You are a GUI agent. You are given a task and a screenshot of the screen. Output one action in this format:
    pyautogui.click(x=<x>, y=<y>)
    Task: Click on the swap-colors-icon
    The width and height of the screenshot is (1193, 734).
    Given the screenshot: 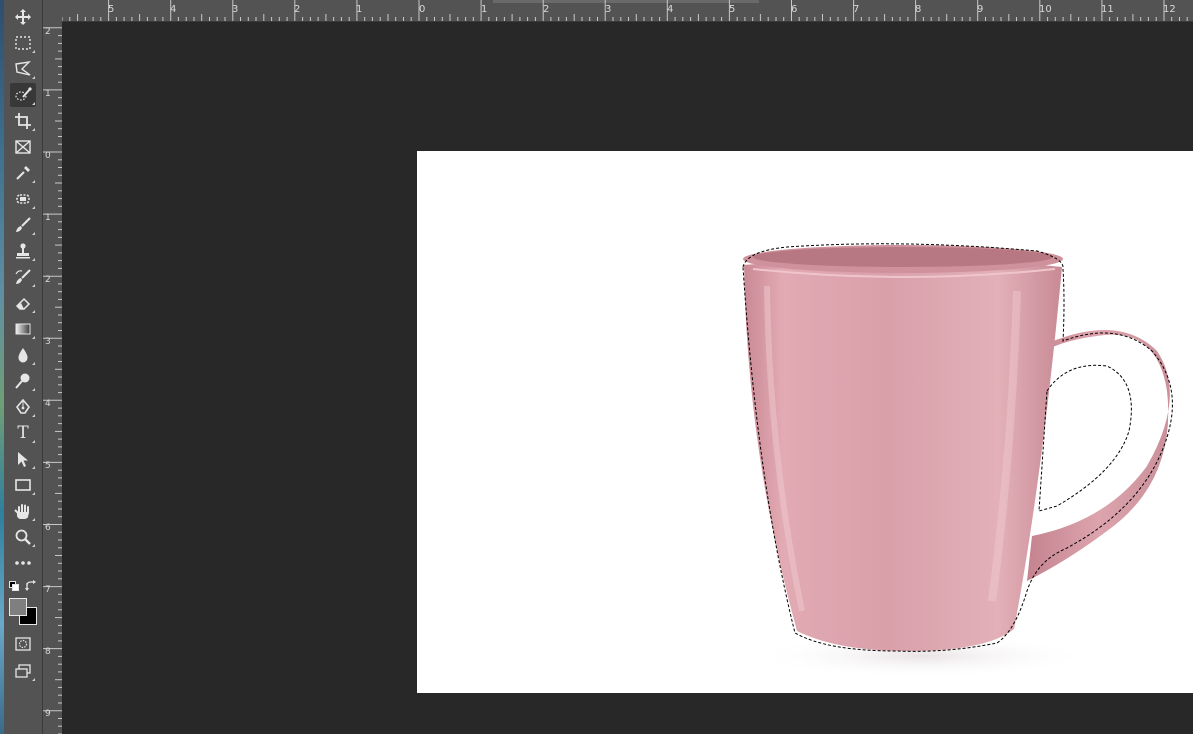 What is the action you would take?
    pyautogui.click(x=31, y=586)
    